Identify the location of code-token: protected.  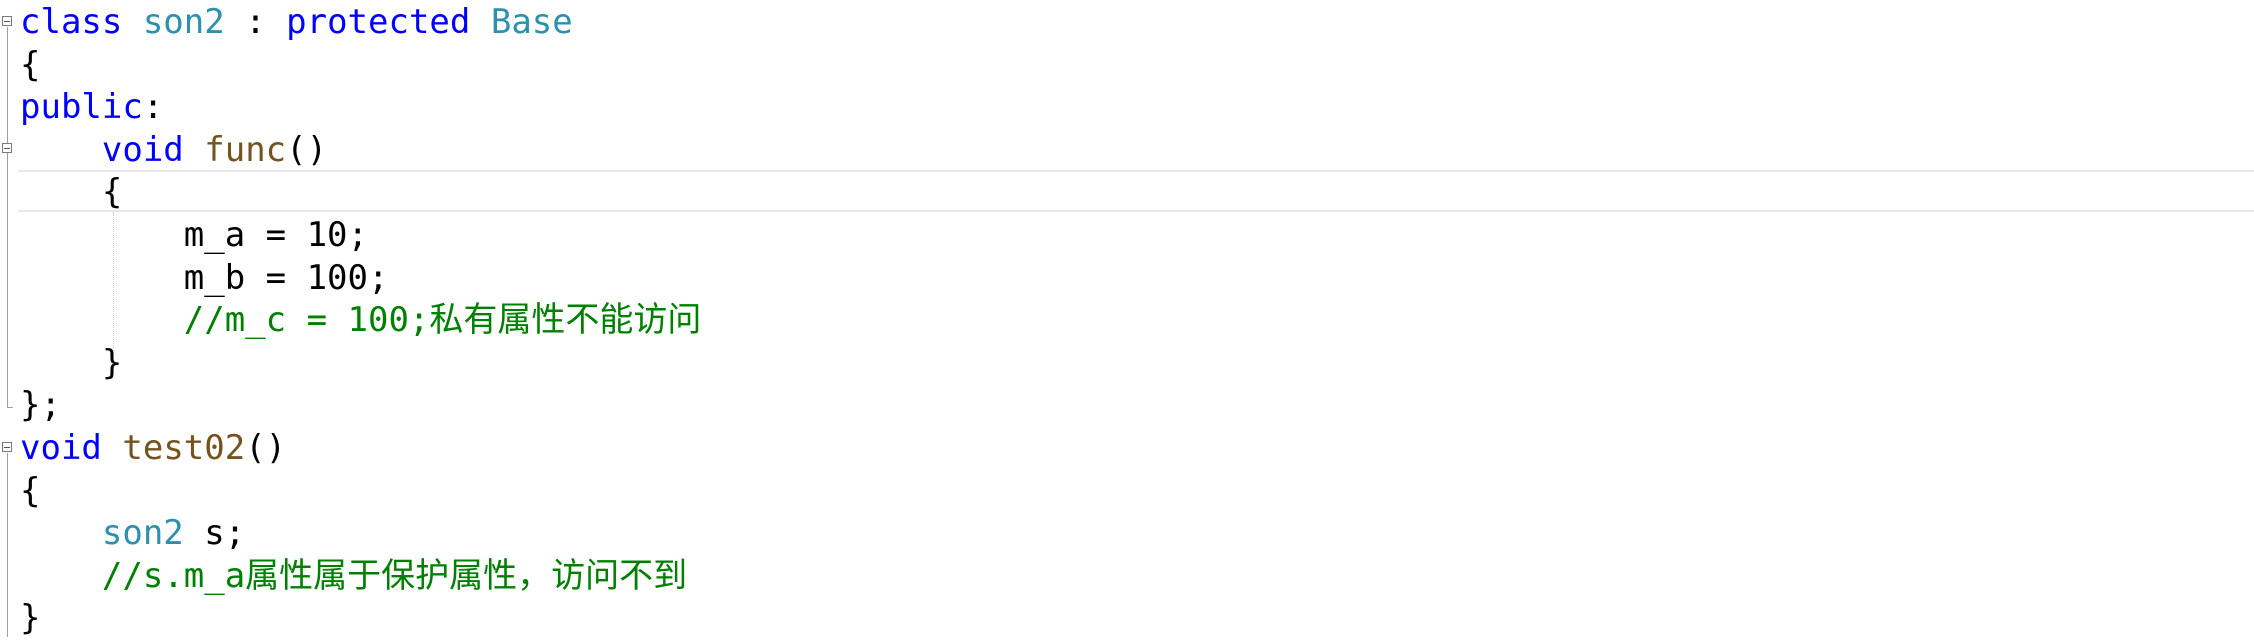
(378, 22).